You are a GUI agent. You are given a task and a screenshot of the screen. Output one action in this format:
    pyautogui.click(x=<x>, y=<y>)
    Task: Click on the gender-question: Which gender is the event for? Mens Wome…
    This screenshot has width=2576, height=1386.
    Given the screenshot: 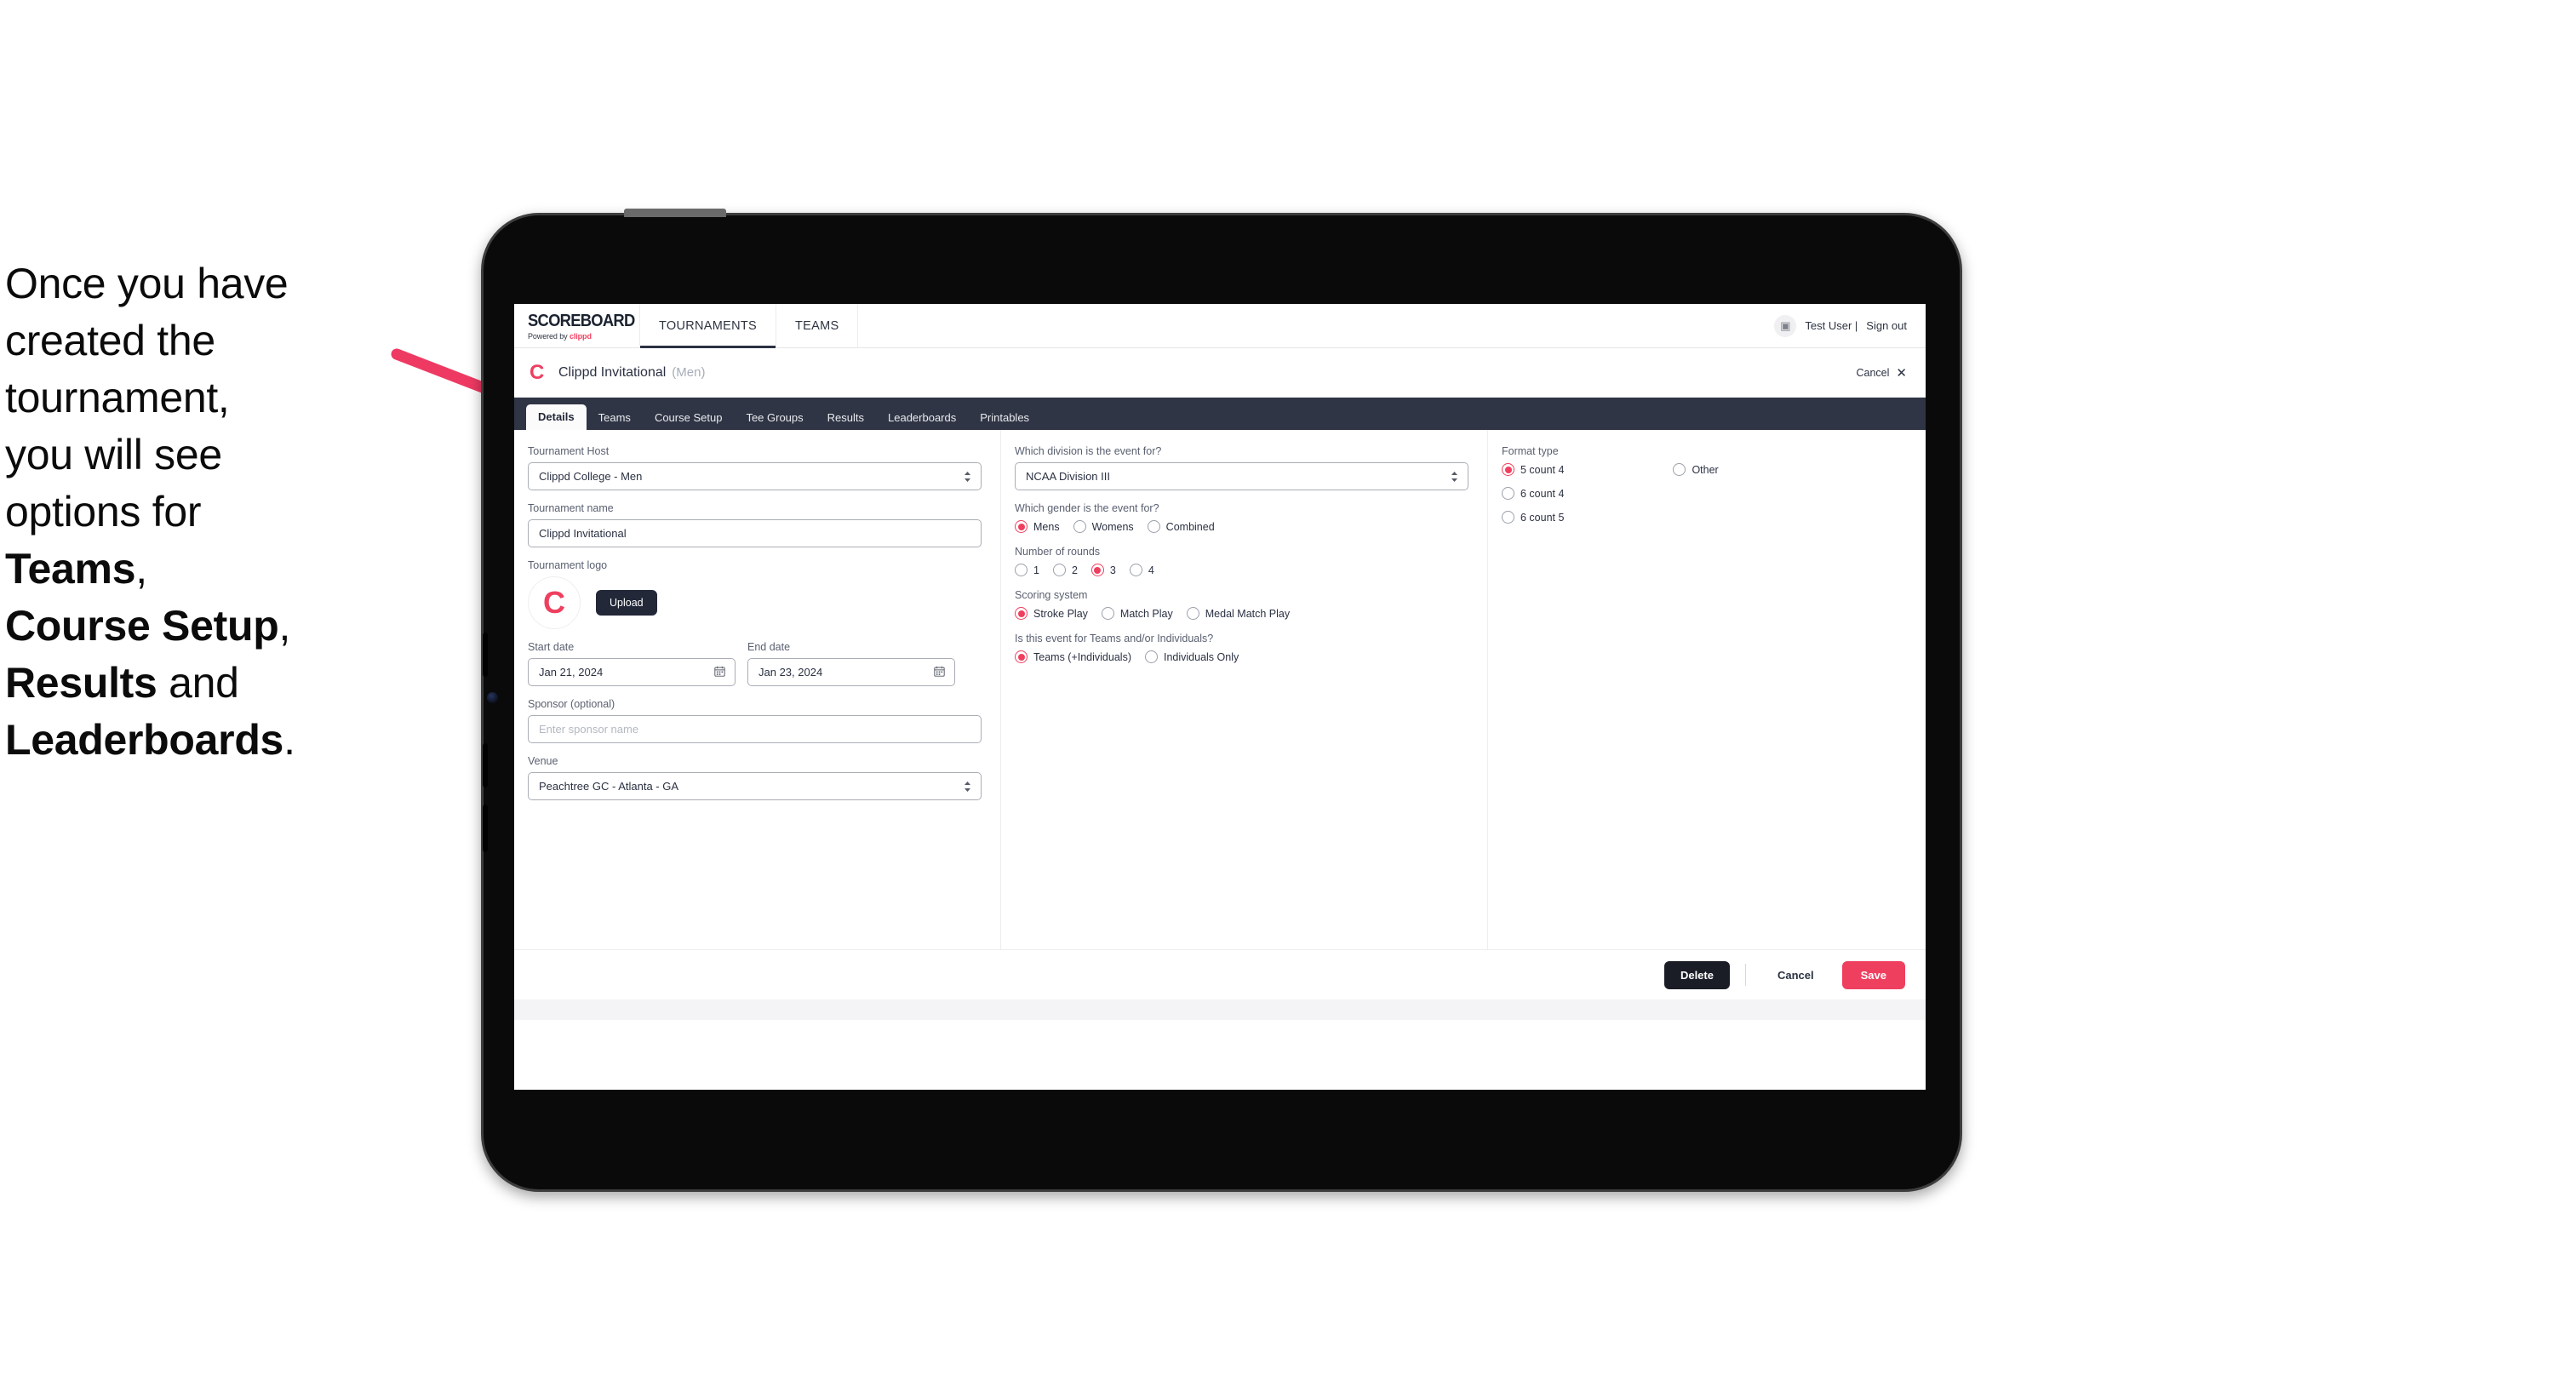 What is the action you would take?
    pyautogui.click(x=1242, y=517)
    